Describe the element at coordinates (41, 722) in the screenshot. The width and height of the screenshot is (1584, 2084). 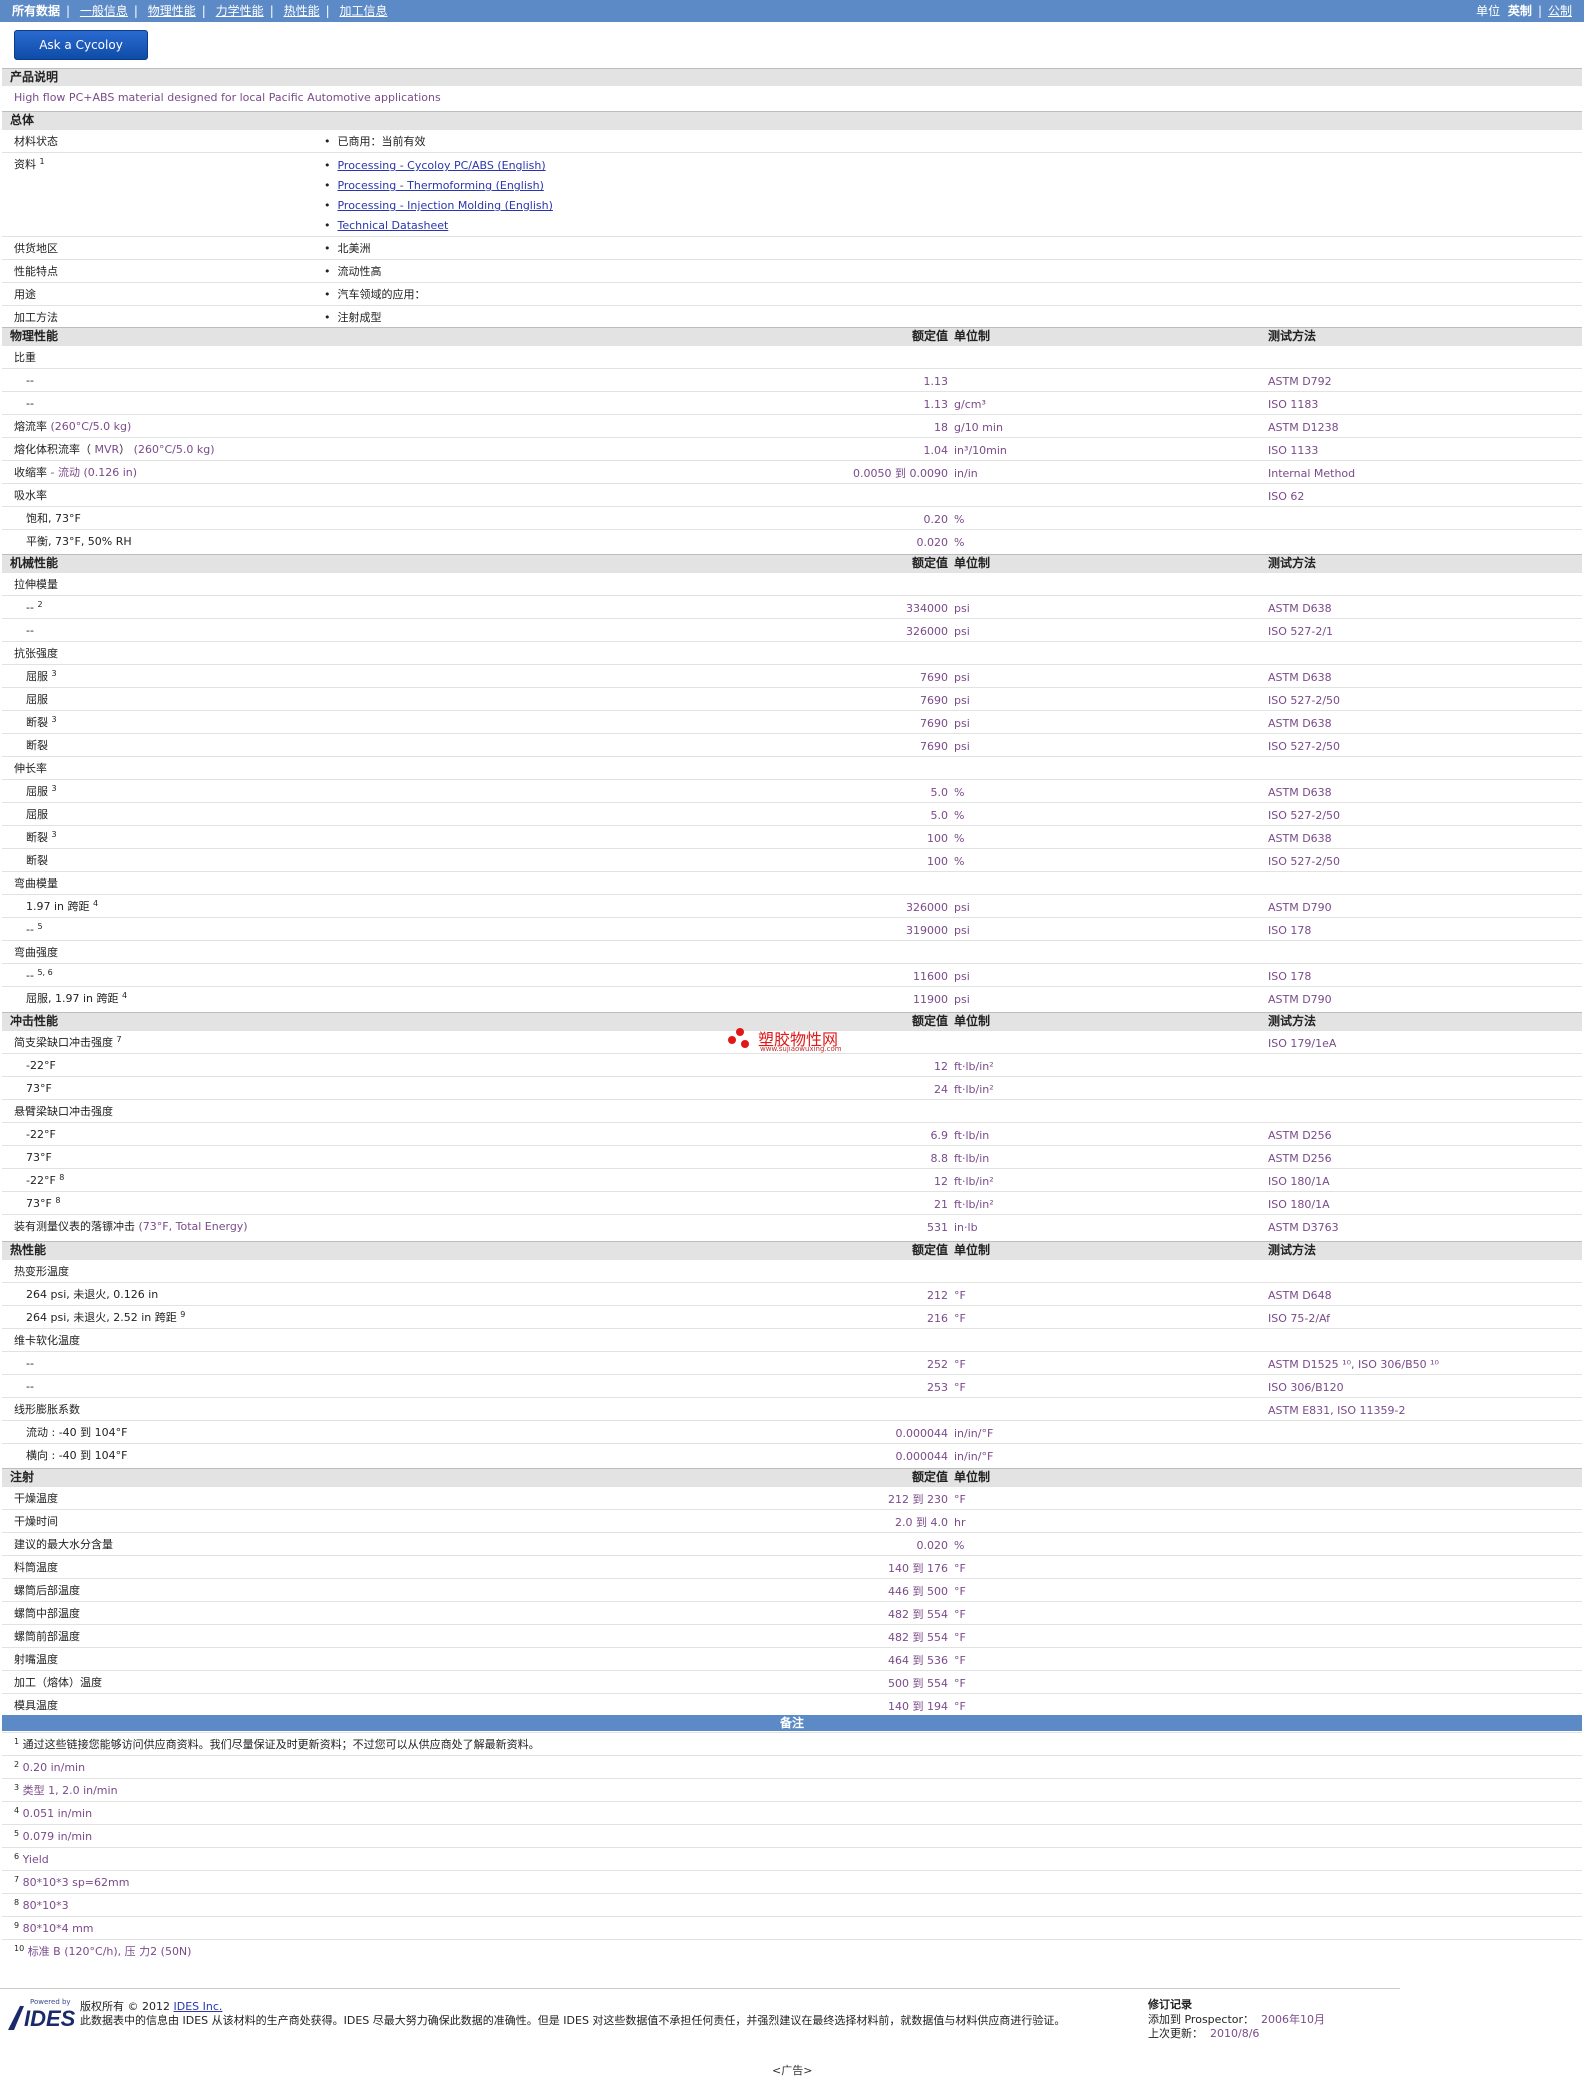
I see `row-label: 断裂 3` at that location.